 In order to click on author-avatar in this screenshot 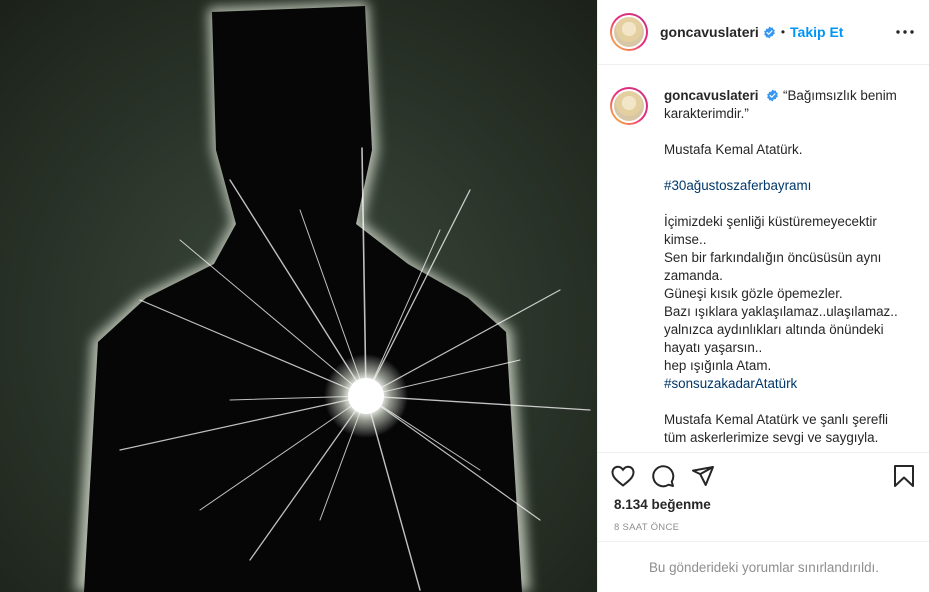, I will do `click(629, 32)`.